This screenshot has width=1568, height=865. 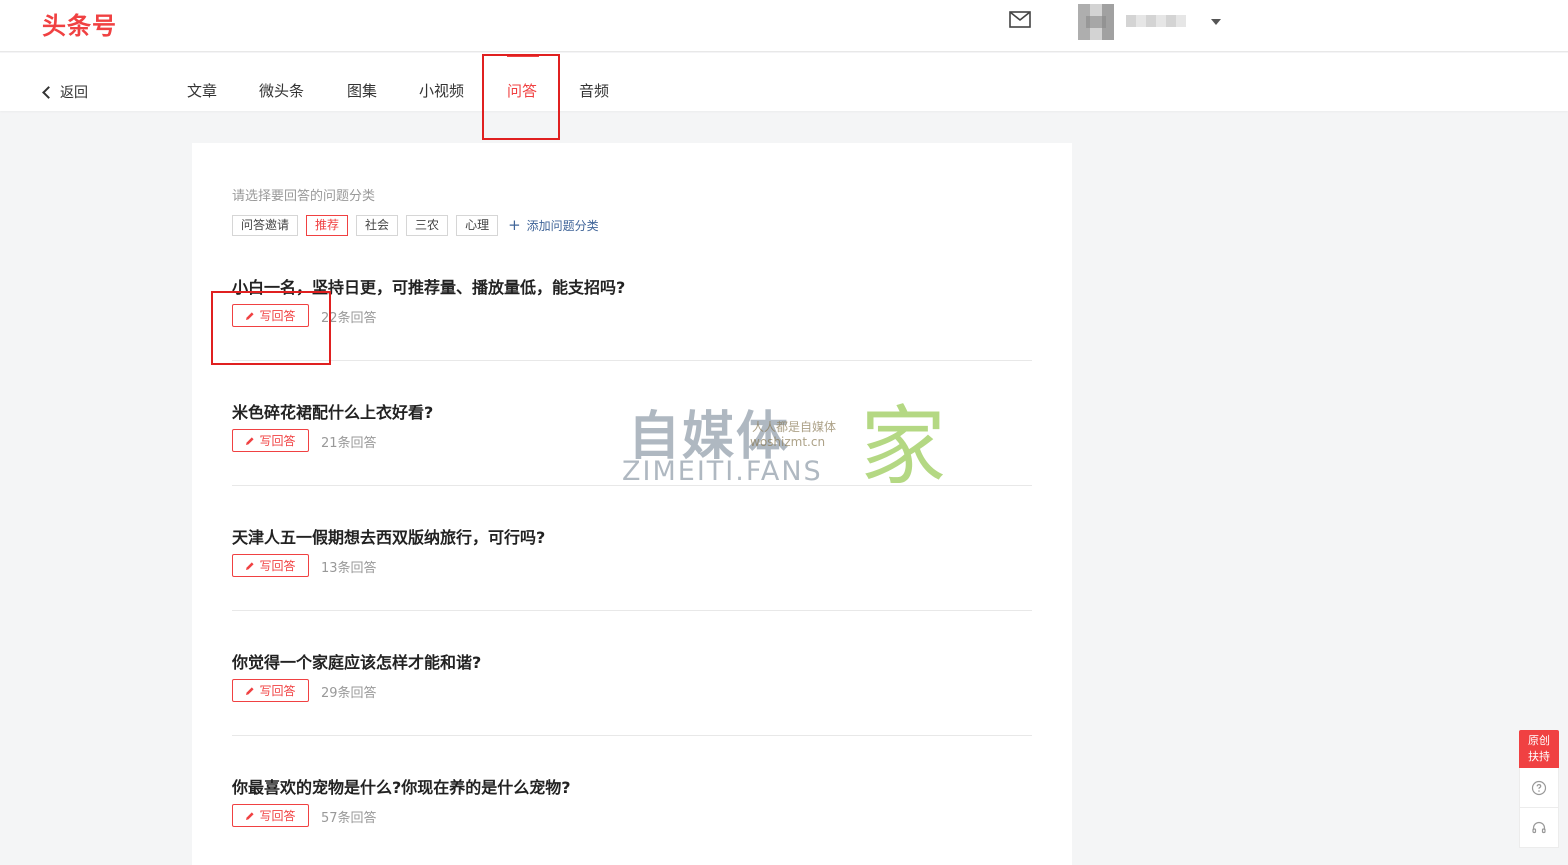 What do you see at coordinates (388, 536) in the screenshot?
I see `question-title: 天津人五一假期想去西双版纳旅行，可行吗?` at bounding box center [388, 536].